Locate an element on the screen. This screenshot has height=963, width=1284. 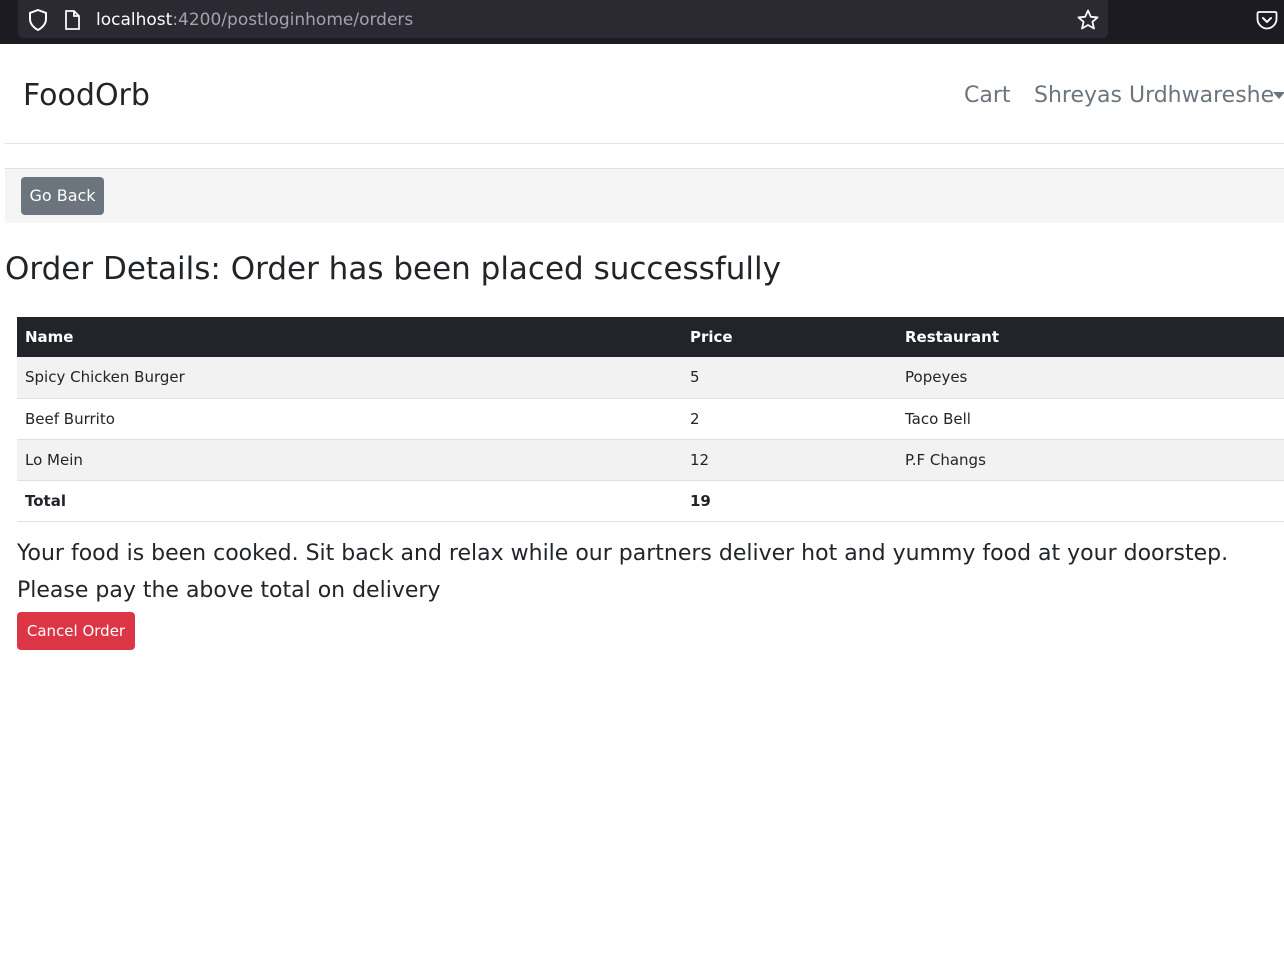
table-row: Lo Mein 12 P.F Changs is located at coordinates (650, 460).